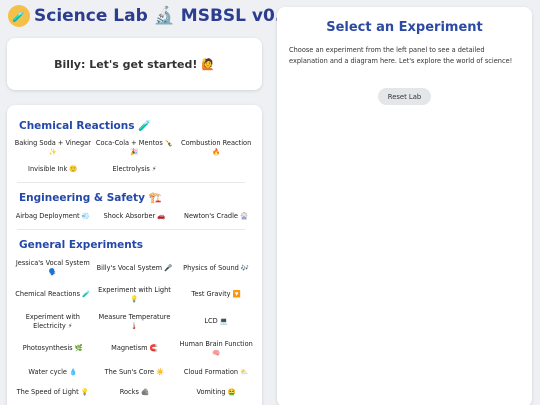 The height and width of the screenshot is (405, 540). What do you see at coordinates (216, 148) in the screenshot?
I see `experiment-button-combustion: Combustion Reaction 🔥` at bounding box center [216, 148].